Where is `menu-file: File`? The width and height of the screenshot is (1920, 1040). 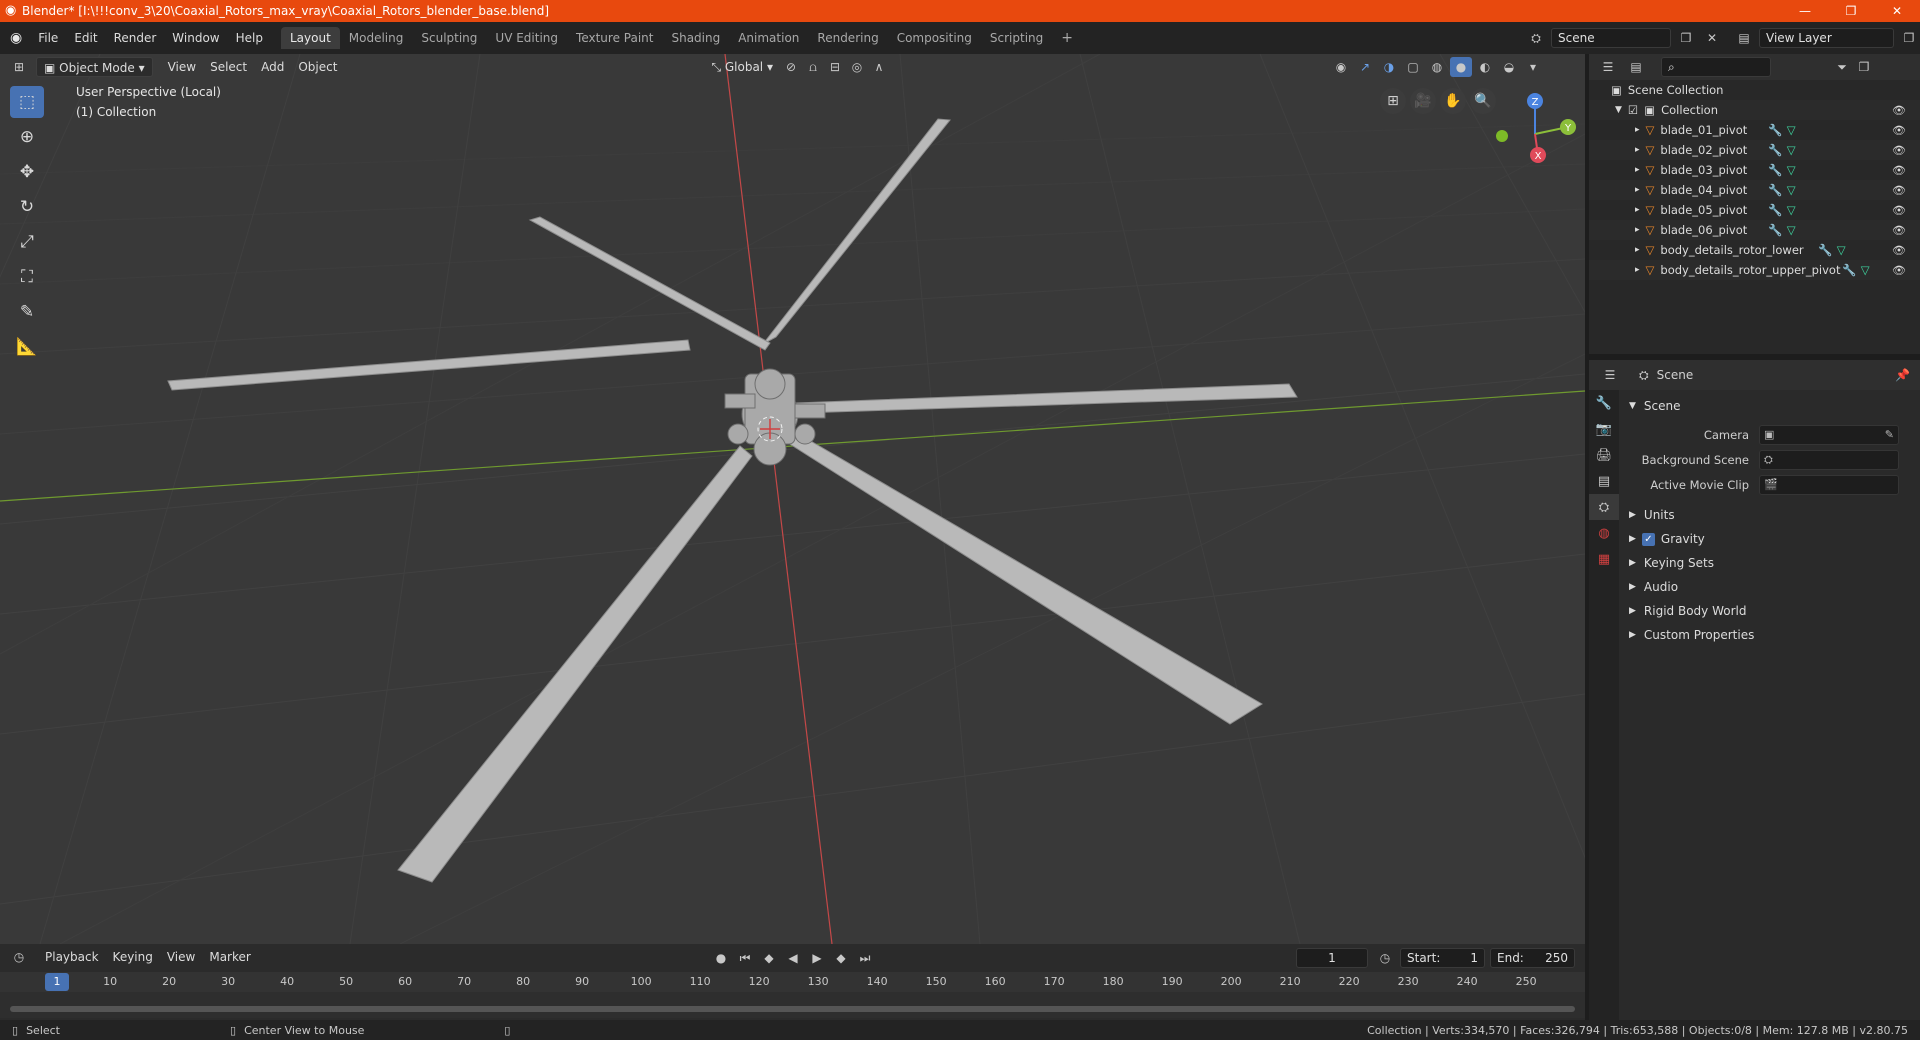
menu-file: File is located at coordinates (48, 38).